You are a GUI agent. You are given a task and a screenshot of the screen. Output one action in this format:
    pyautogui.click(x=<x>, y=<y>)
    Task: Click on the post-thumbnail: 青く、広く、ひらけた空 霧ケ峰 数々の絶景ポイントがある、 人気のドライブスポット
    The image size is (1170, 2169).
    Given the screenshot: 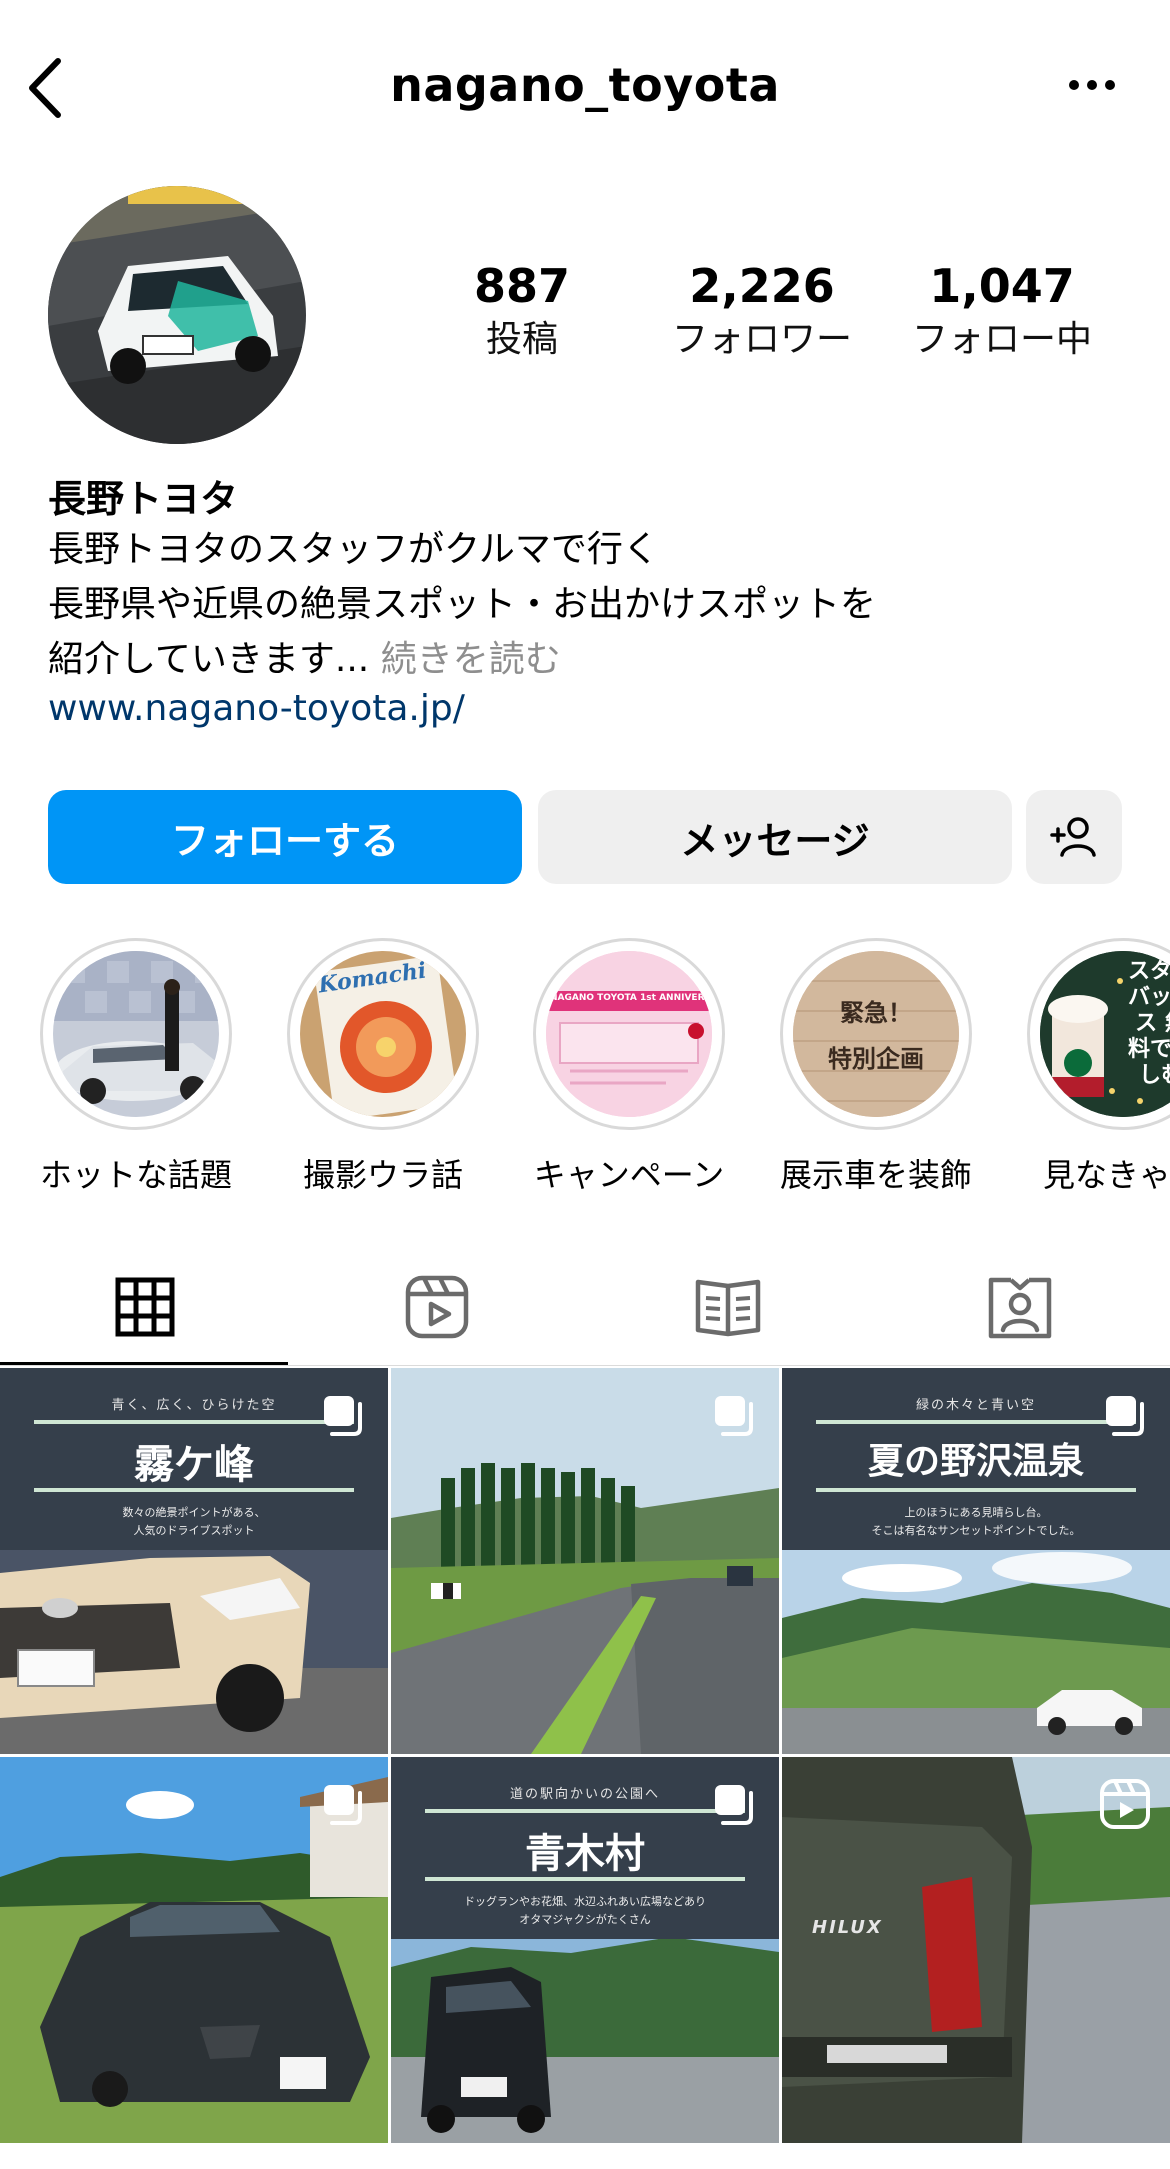 What is the action you would take?
    pyautogui.click(x=194, y=1561)
    